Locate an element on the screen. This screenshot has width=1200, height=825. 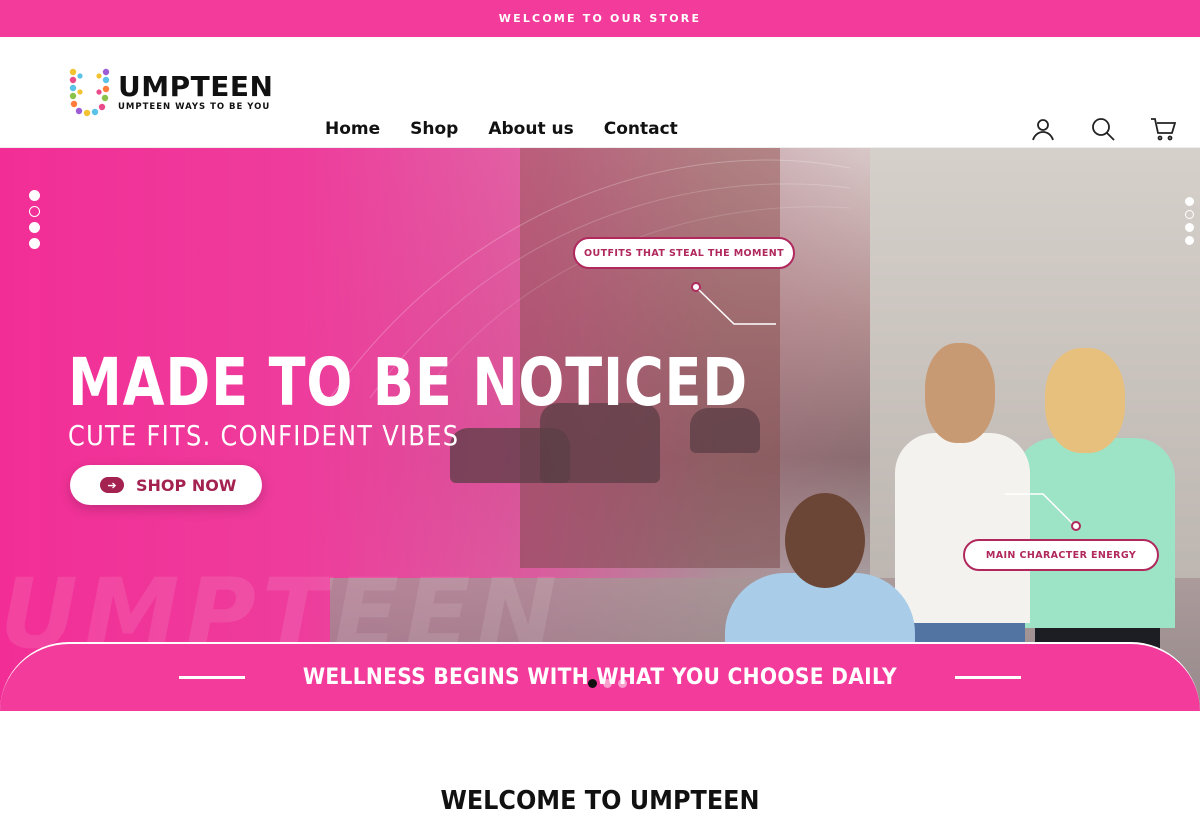
shop-now-label: SHOP NOW is located at coordinates (186, 485).